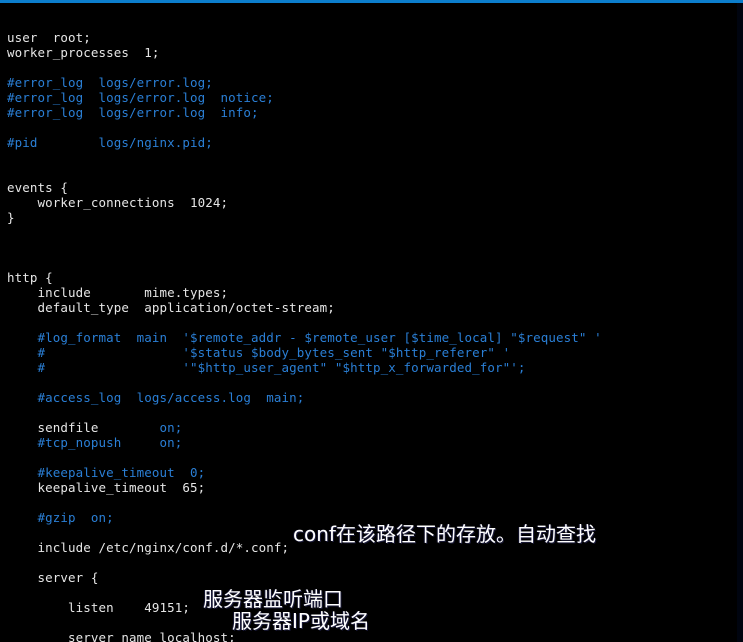 Image resolution: width=743 pixels, height=642 pixels. What do you see at coordinates (140, 97) in the screenshot?
I see `code-line: #error_log logs/error.log notice;` at bounding box center [140, 97].